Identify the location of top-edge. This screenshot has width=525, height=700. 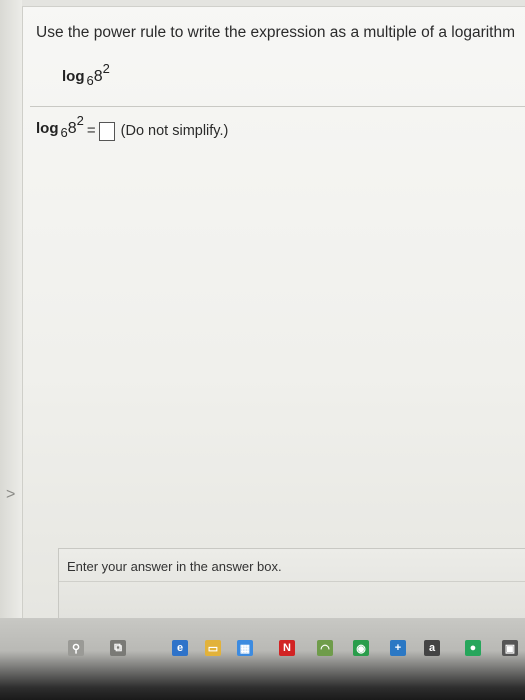
(273, 3).